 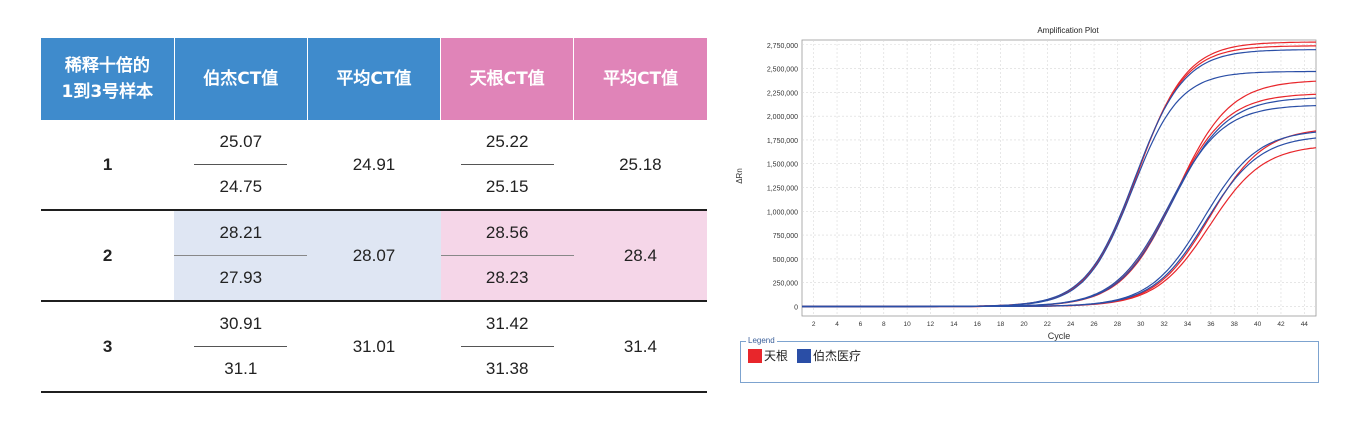 What do you see at coordinates (507, 165) in the screenshot?
I see `tiangen-ct-cell: 25.22 25.15` at bounding box center [507, 165].